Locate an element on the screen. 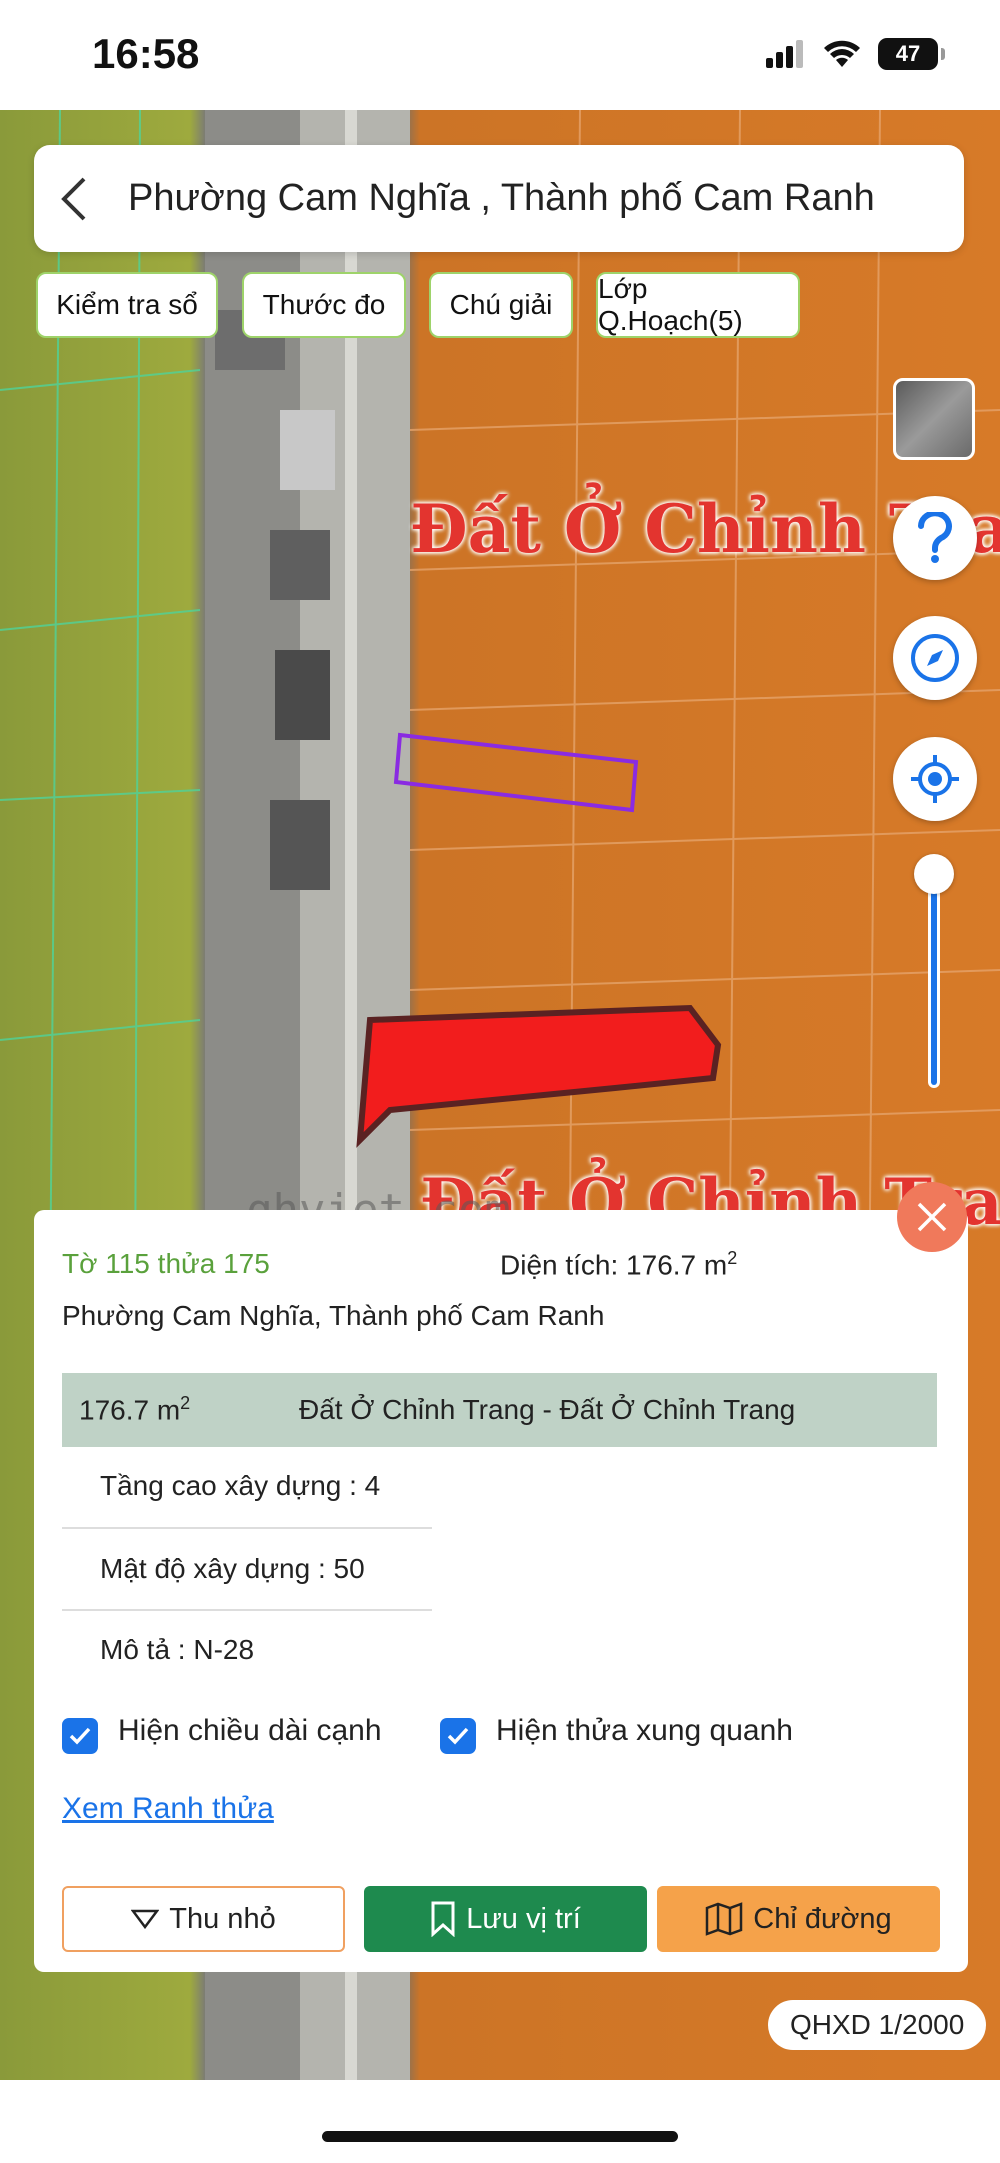  status-bar: 16:58 47 is located at coordinates (500, 55).